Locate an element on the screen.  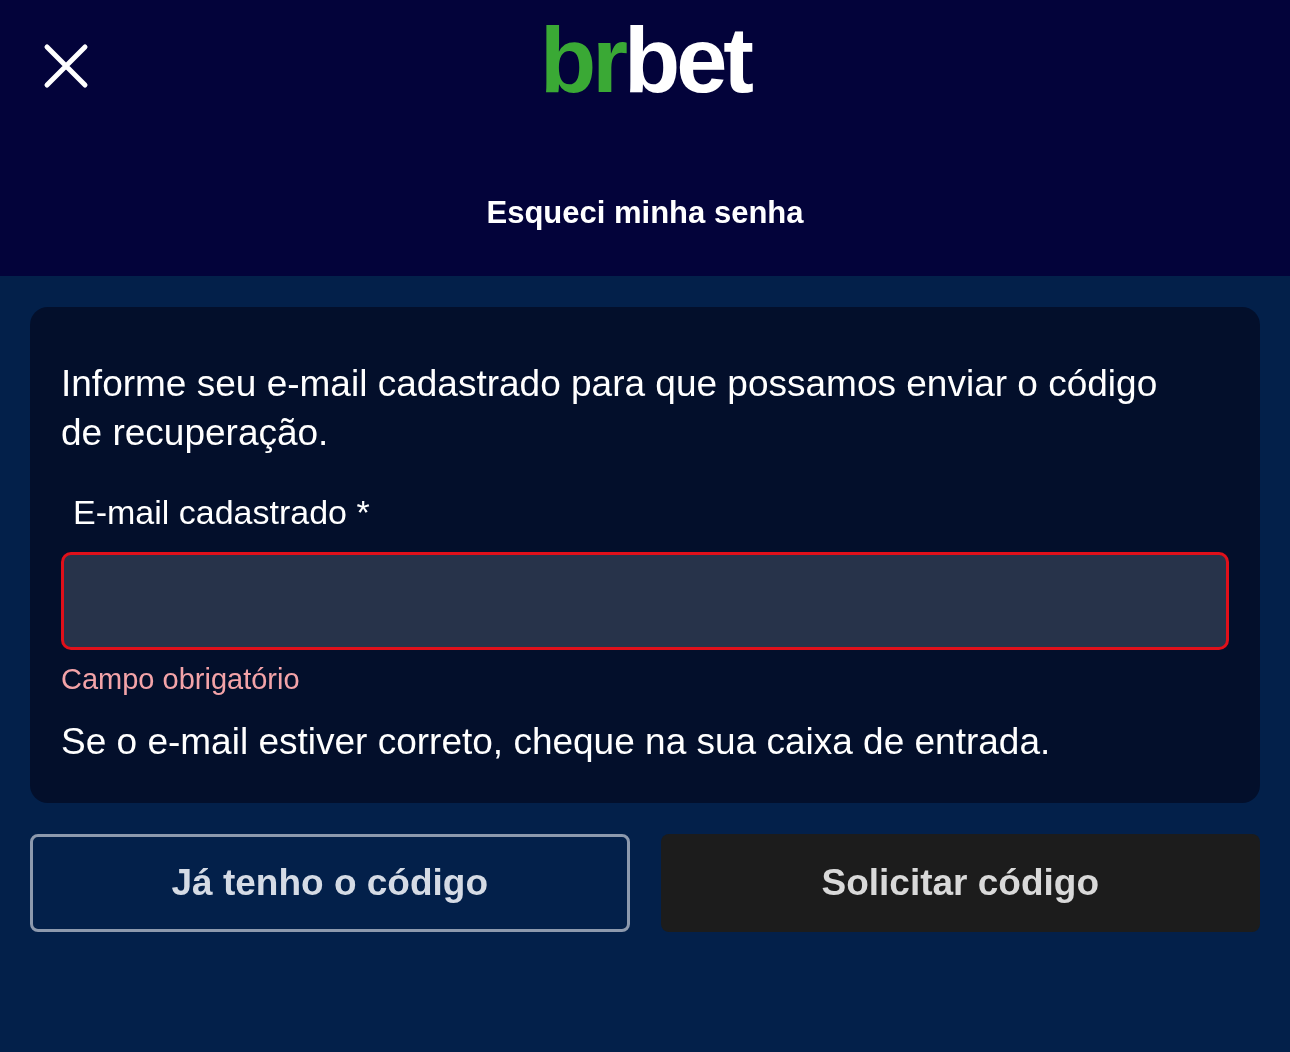
field-label: E-mail cadastrado * is located at coordinates (222, 512).